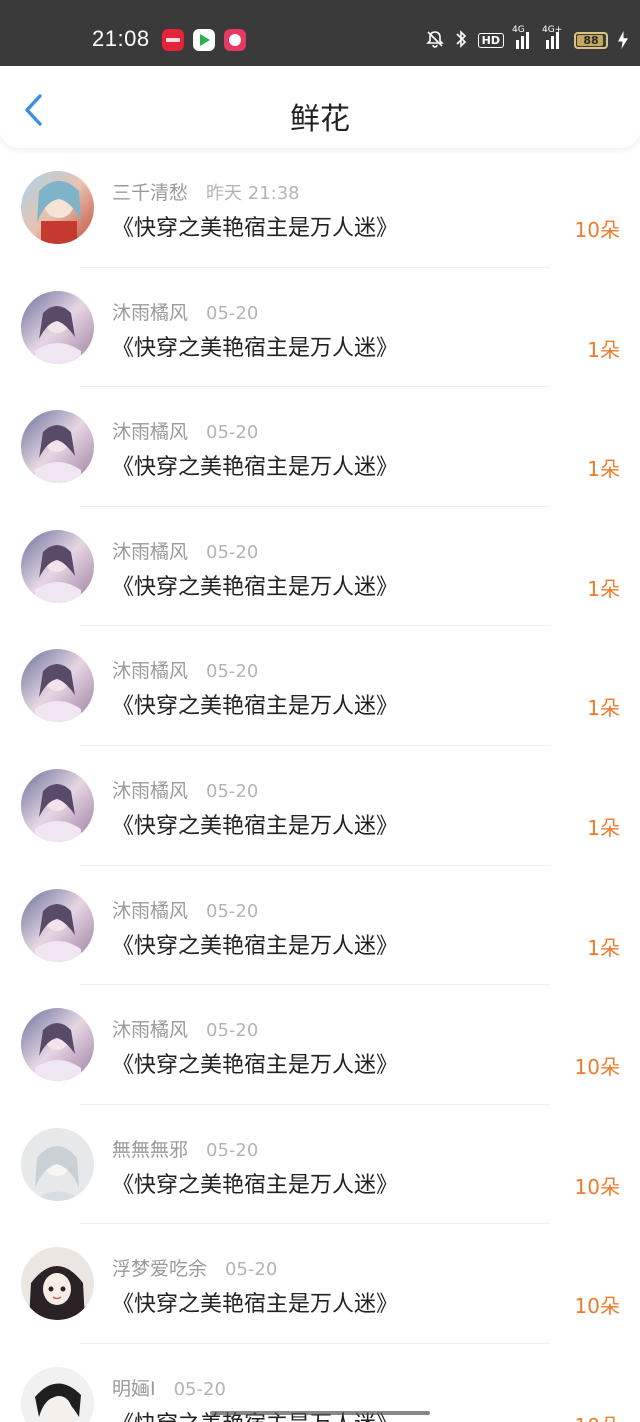 The image size is (640, 1422). What do you see at coordinates (150, 193) in the screenshot?
I see `user-name-text: 三千清愁` at bounding box center [150, 193].